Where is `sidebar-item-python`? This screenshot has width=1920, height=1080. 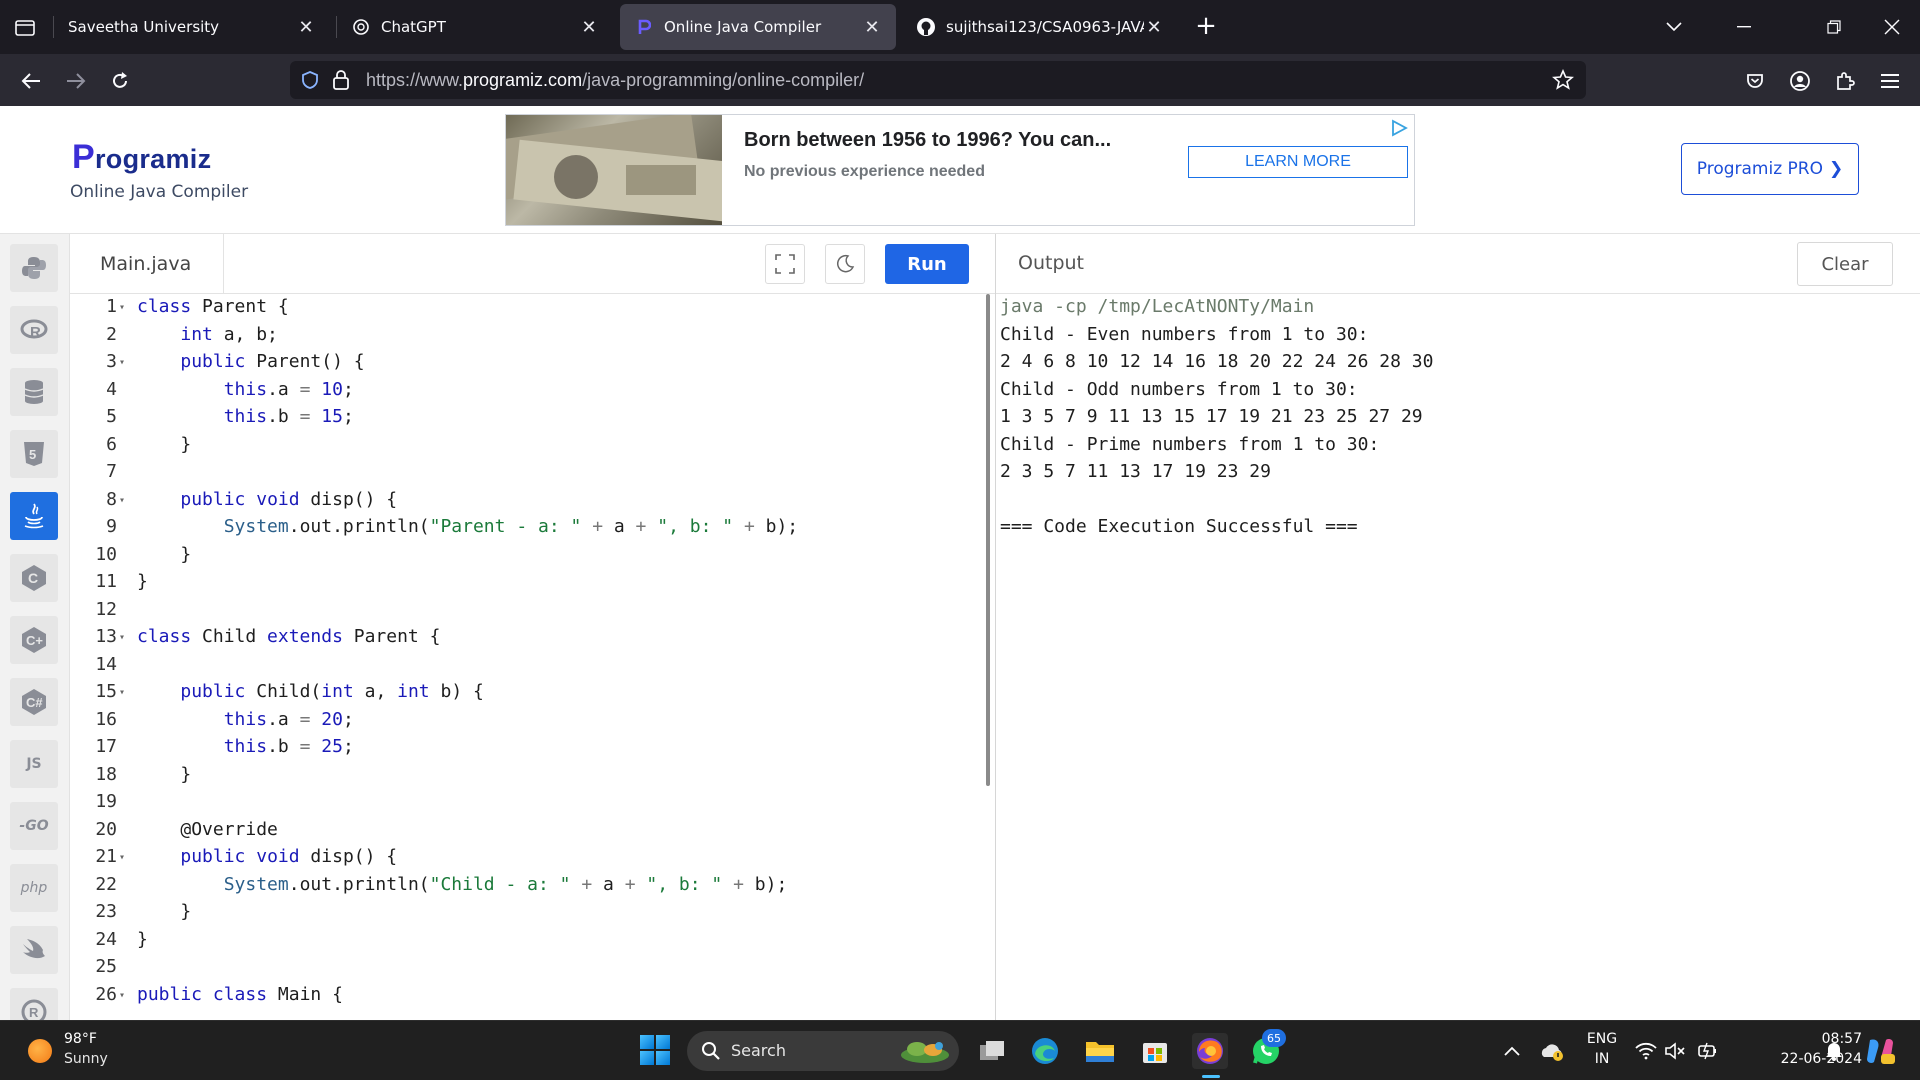
sidebar-item-python is located at coordinates (34, 268).